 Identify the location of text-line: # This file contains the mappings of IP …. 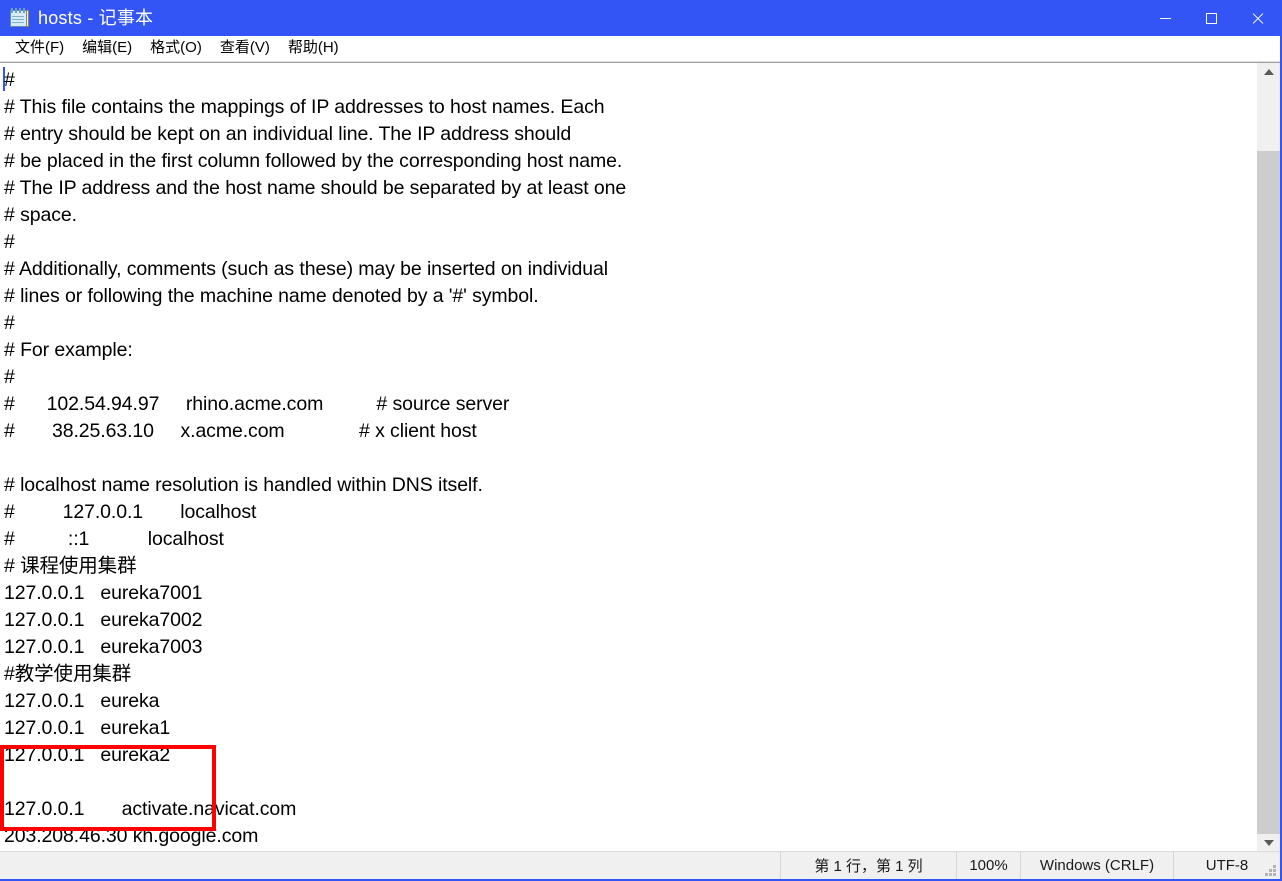
(304, 107).